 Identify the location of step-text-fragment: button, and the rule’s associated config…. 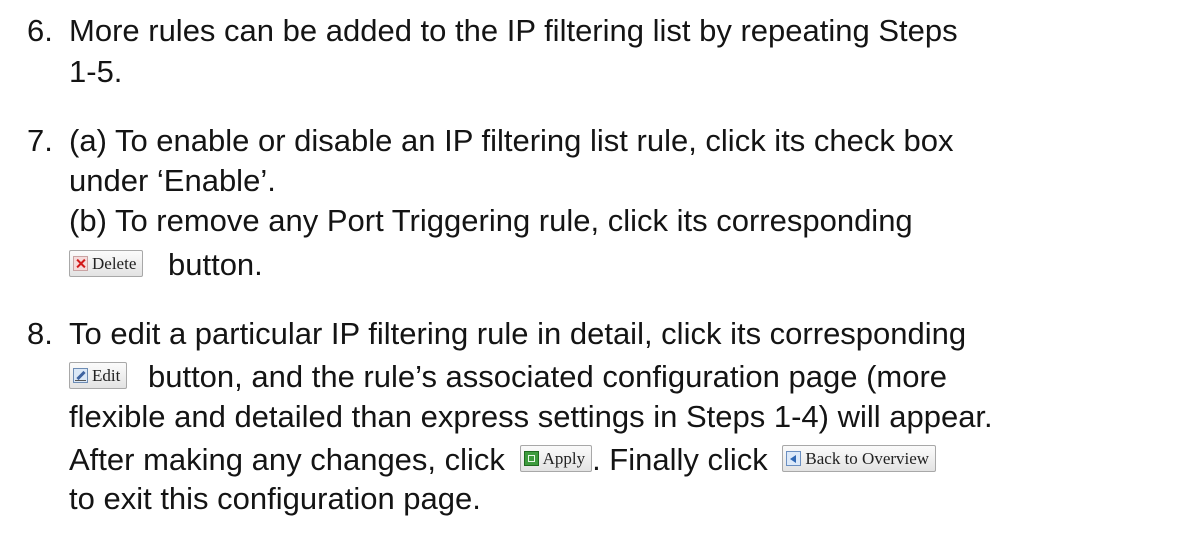
(547, 376).